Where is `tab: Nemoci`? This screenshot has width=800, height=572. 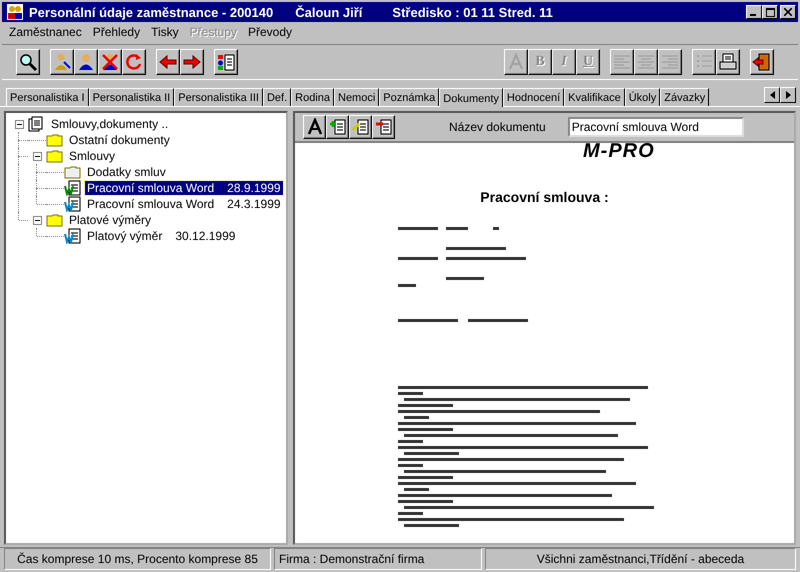
tab: Nemoci is located at coordinates (357, 97).